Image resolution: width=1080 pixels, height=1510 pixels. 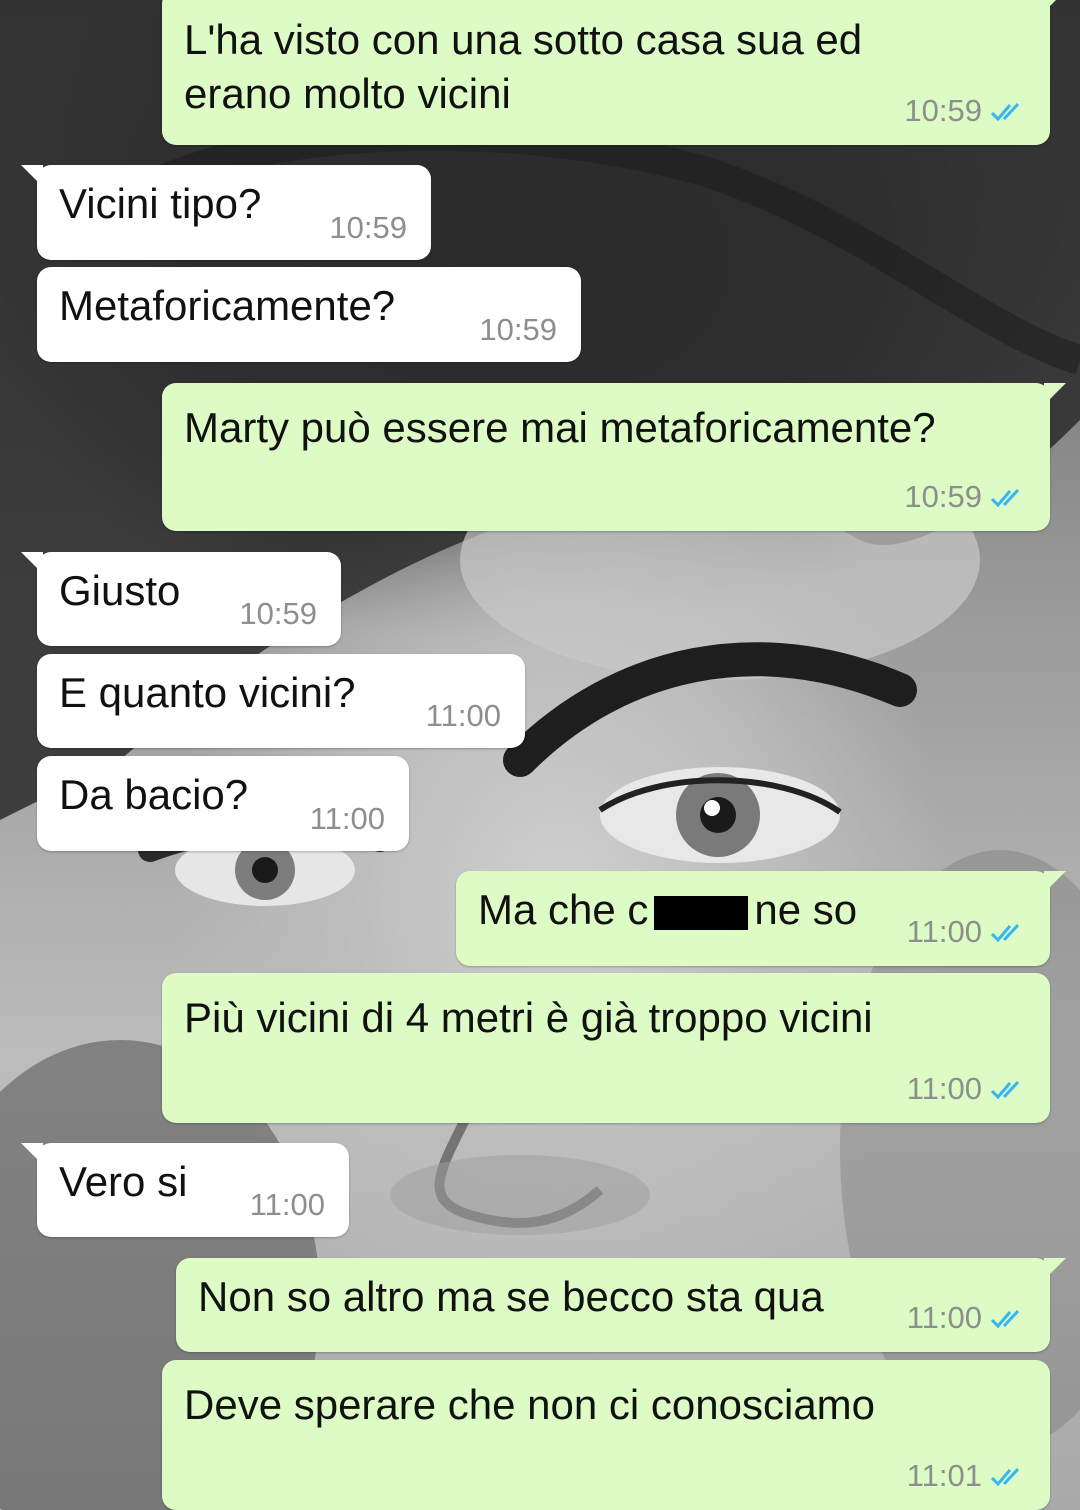 What do you see at coordinates (560, 427) in the screenshot?
I see `message-text: Marty può essere mai metaforicamente?` at bounding box center [560, 427].